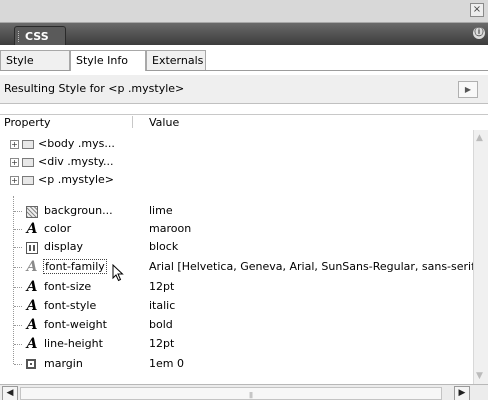 Image resolution: width=488 pixels, height=400 pixels. Describe the element at coordinates (237, 306) in the screenshot. I see `property-row-font-style: A font-style italic` at that location.